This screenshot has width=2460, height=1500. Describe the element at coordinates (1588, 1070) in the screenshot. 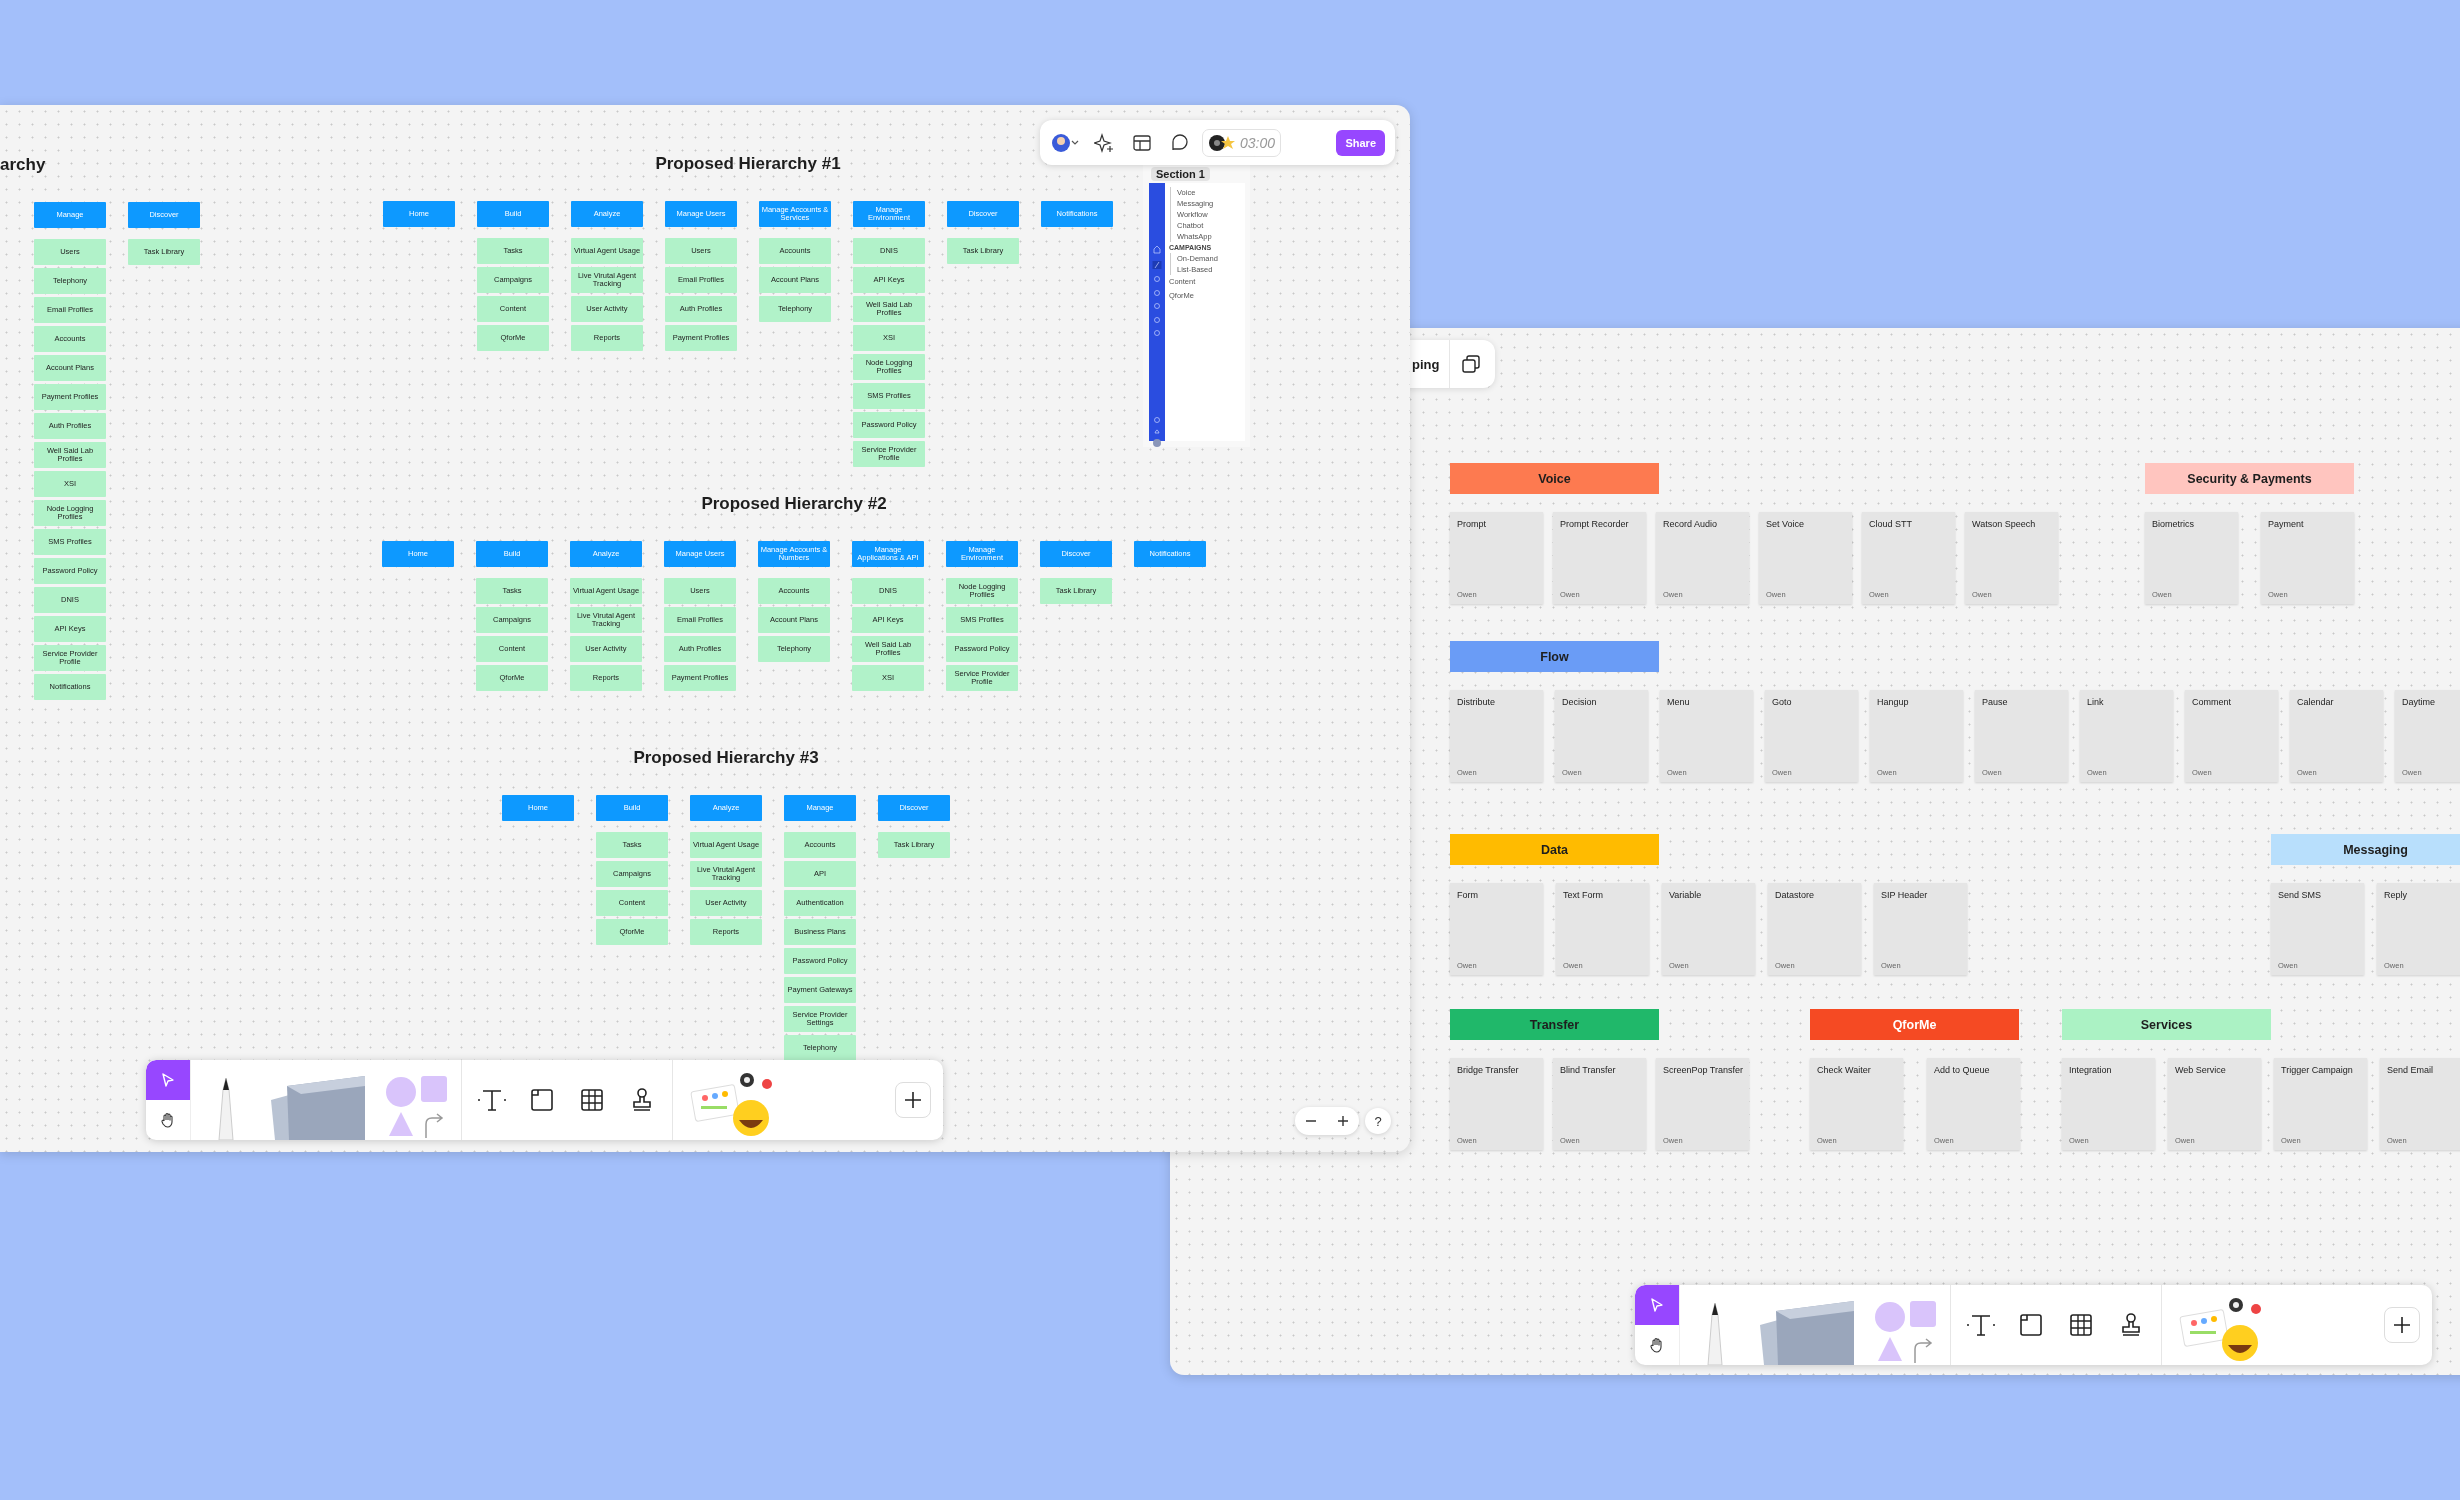

I see `note-title: Blind Transfer` at that location.